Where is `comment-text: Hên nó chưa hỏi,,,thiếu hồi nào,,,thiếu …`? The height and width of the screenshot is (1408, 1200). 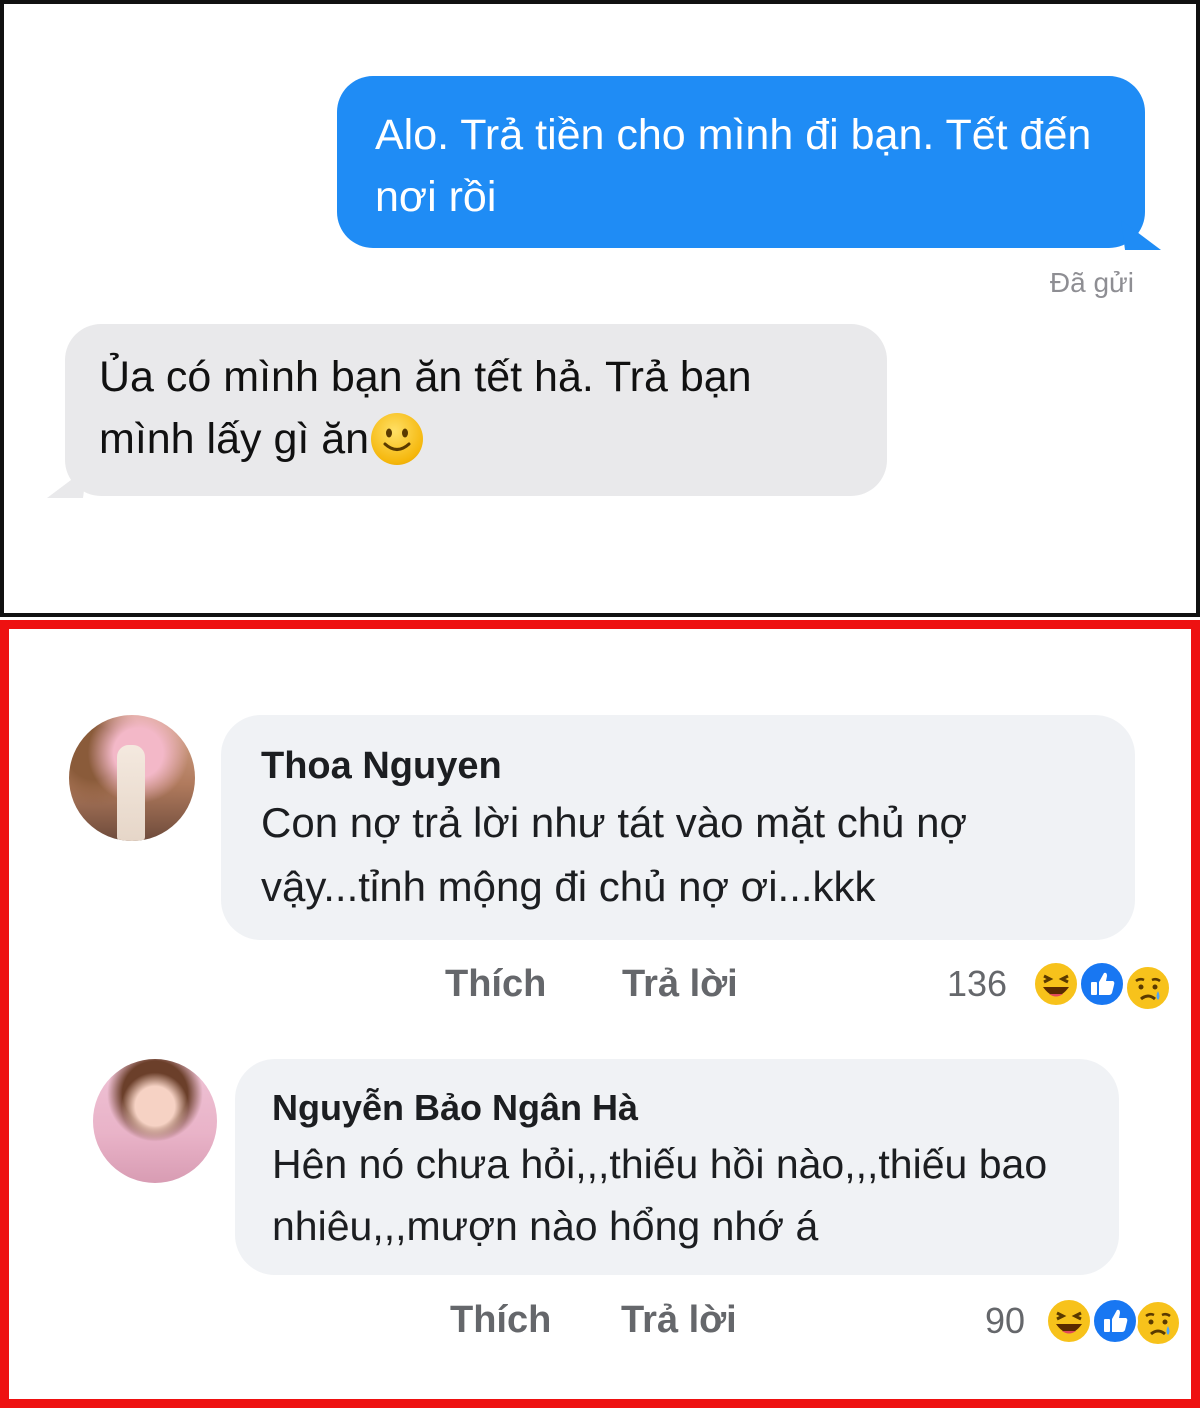 comment-text: Hên nó chưa hỏi,,,thiếu hồi nào,,,thiếu … is located at coordinates (660, 1195).